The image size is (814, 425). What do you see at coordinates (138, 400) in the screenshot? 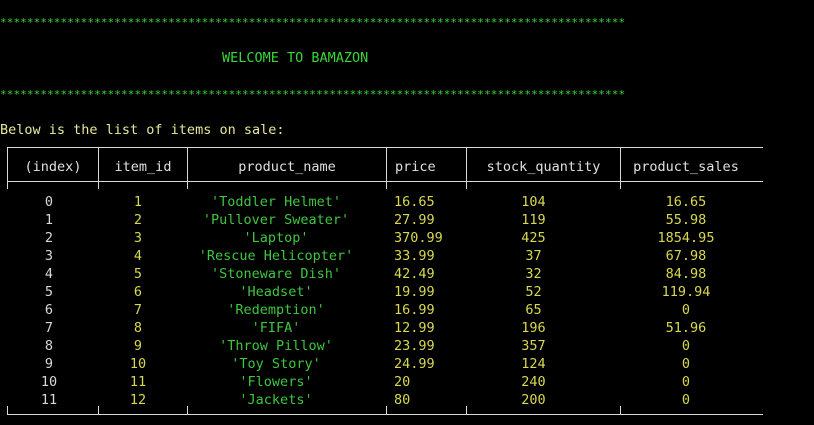
I see `cell-item-id: 12` at bounding box center [138, 400].